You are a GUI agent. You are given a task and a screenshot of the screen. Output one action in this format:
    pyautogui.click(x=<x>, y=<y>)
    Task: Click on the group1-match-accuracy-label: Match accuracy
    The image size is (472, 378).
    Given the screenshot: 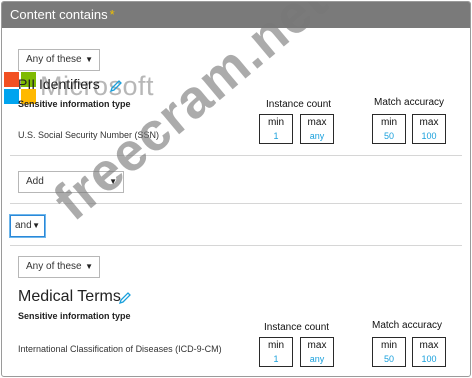 What is the action you would take?
    pyautogui.click(x=409, y=102)
    